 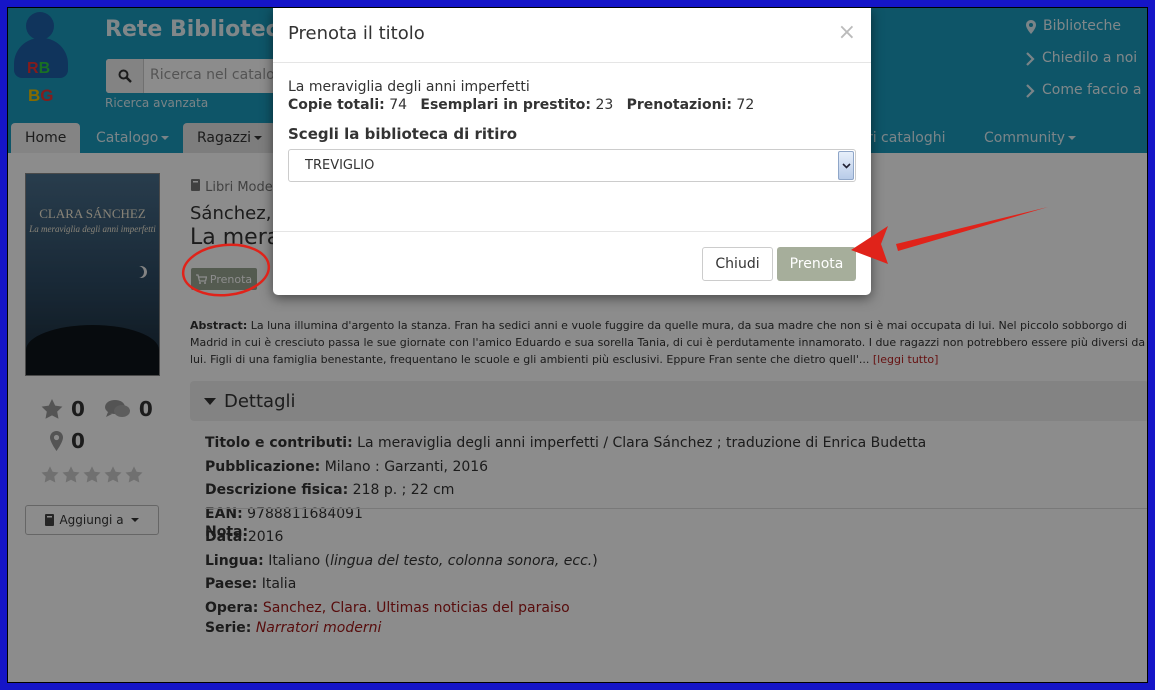 What do you see at coordinates (572, 35) in the screenshot?
I see `modal-header: Prenota il titolo ×` at bounding box center [572, 35].